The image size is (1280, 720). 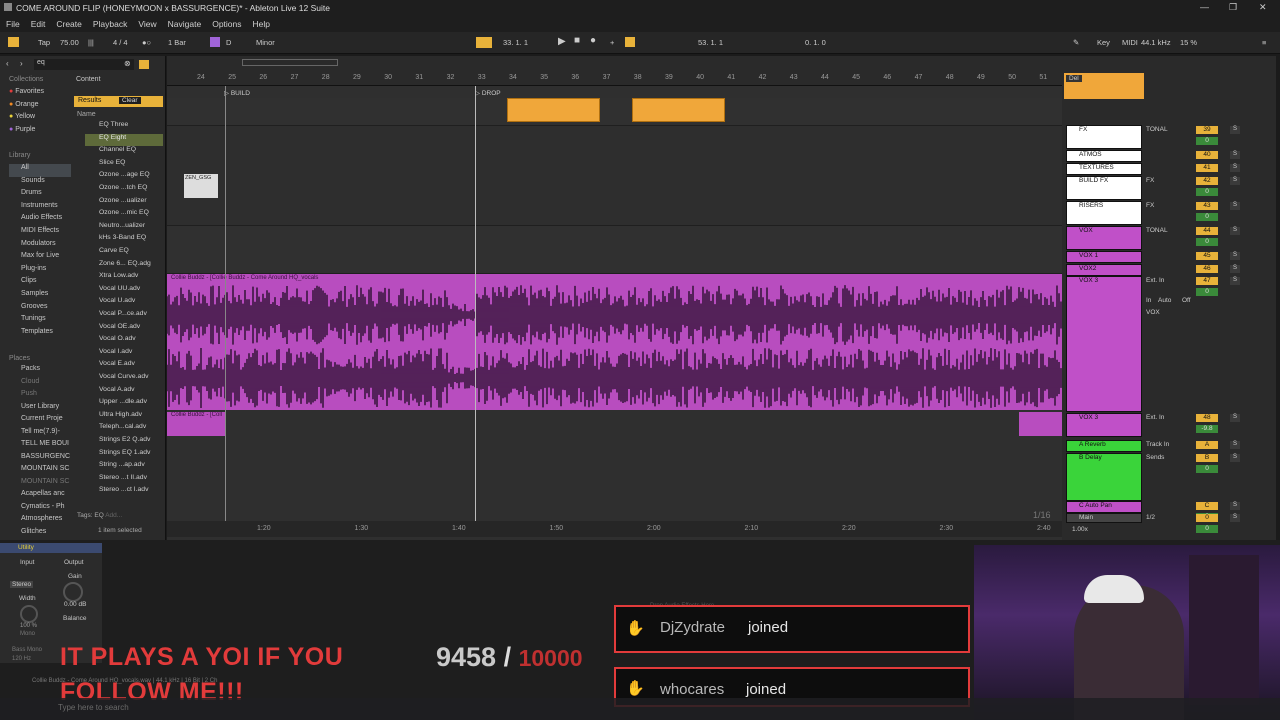 What do you see at coordinates (1076, 42) in the screenshot?
I see `draw-mode-icon: ✎` at bounding box center [1076, 42].